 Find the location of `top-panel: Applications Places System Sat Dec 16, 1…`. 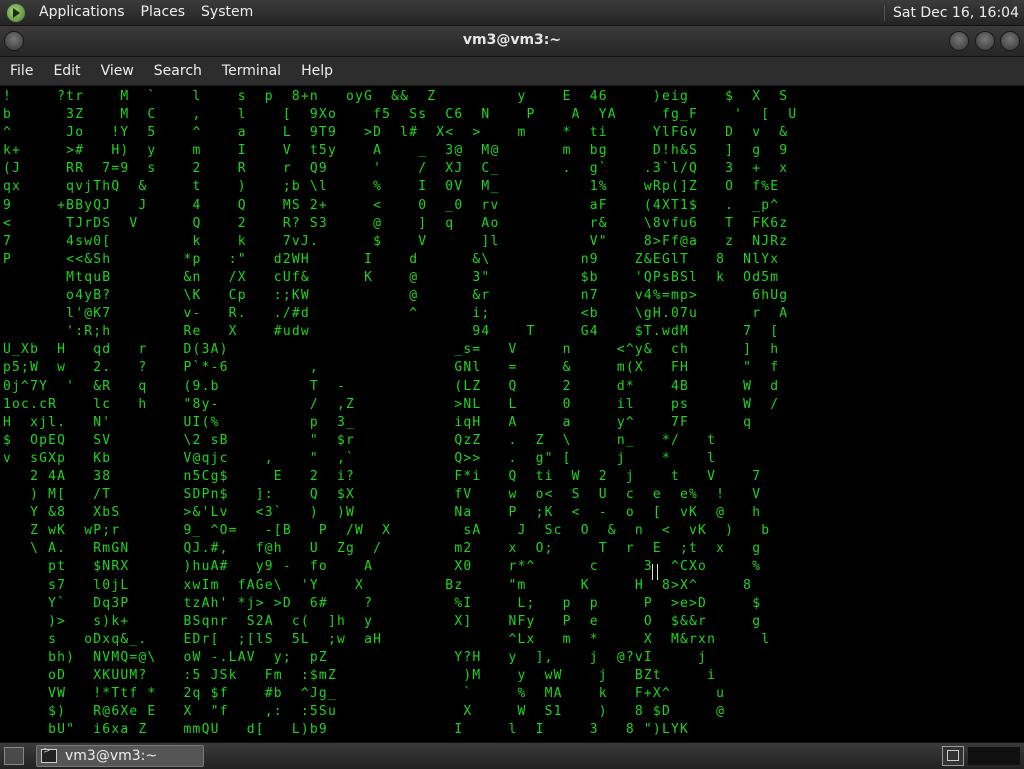

top-panel: Applications Places System Sat Dec 16, 1… is located at coordinates (512, 13).